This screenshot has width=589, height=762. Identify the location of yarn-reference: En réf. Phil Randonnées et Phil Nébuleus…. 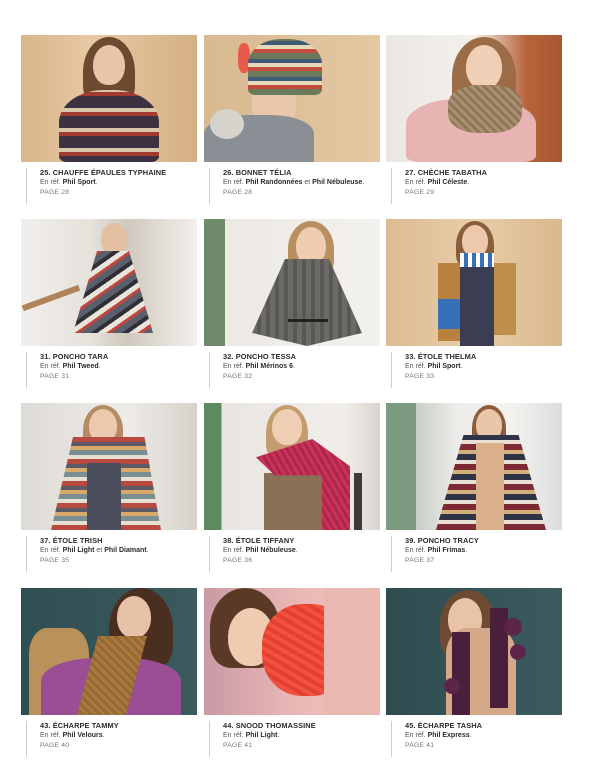
(294, 182).